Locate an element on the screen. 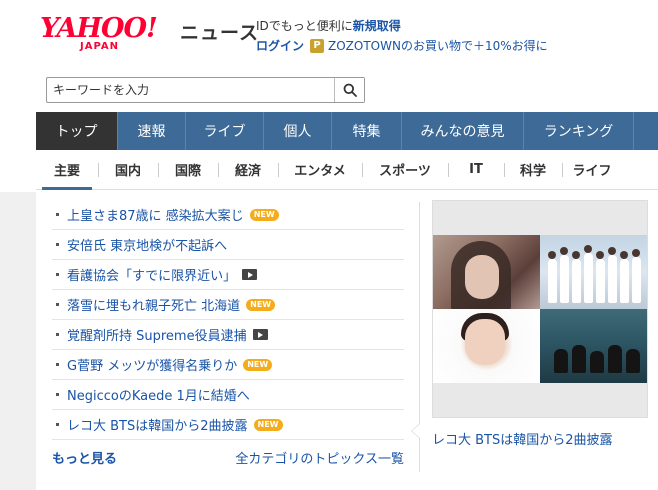  nav-ranking: ランキング is located at coordinates (579, 131).